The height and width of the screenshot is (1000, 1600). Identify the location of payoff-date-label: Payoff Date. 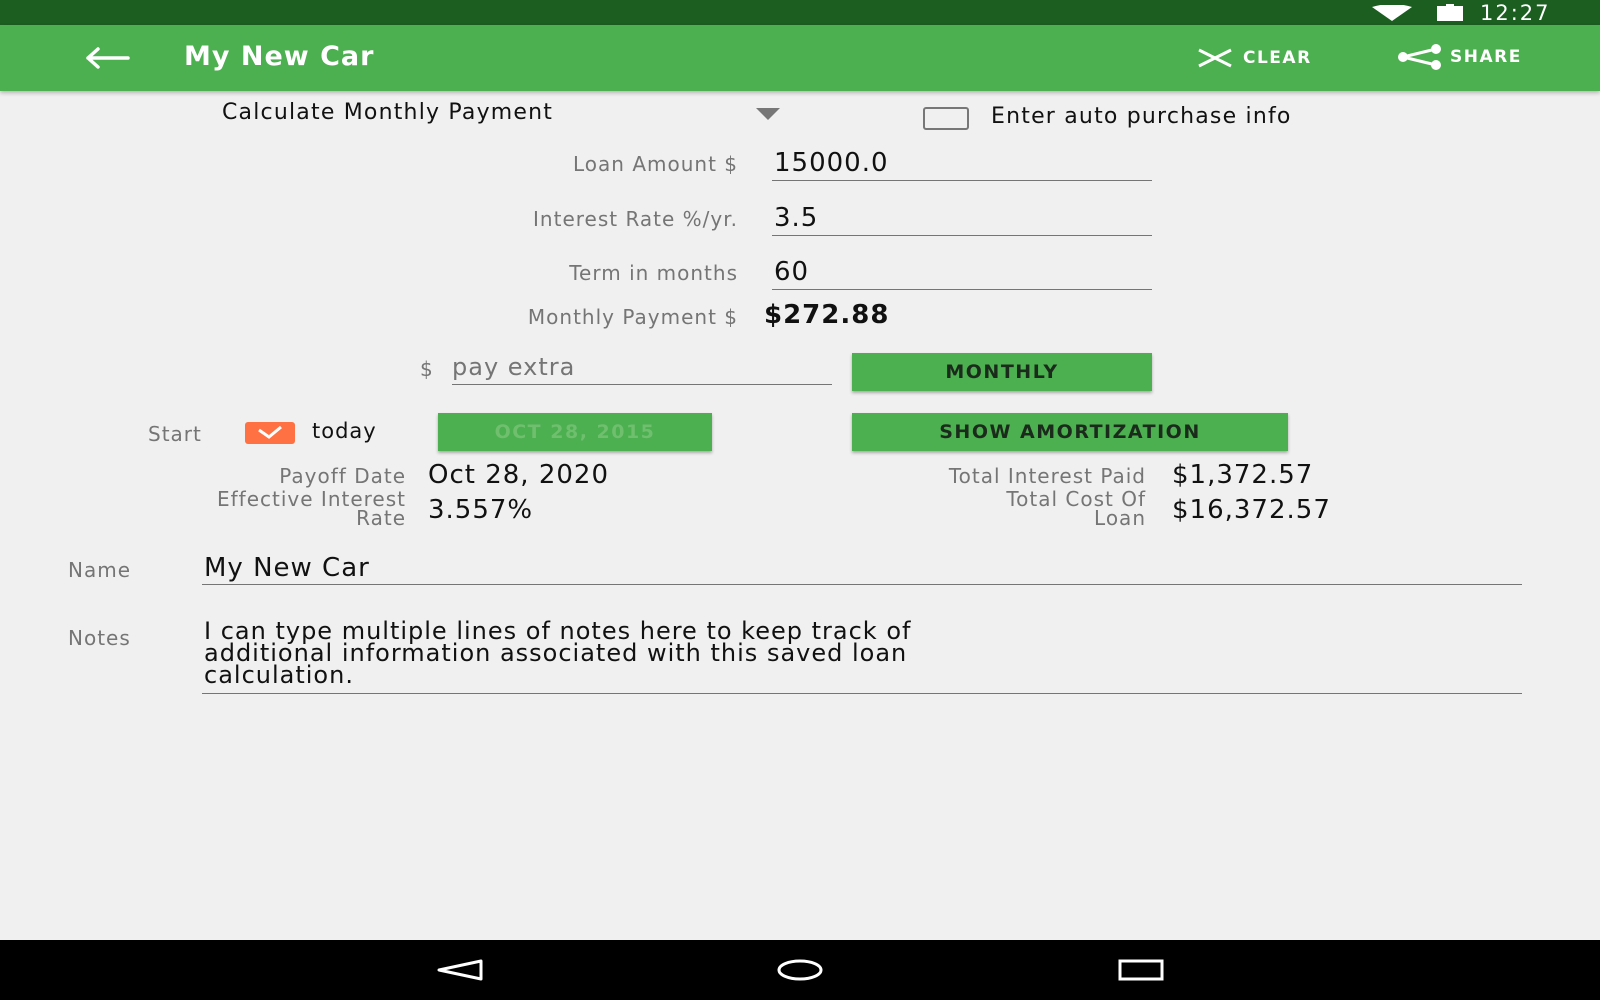
(342, 476).